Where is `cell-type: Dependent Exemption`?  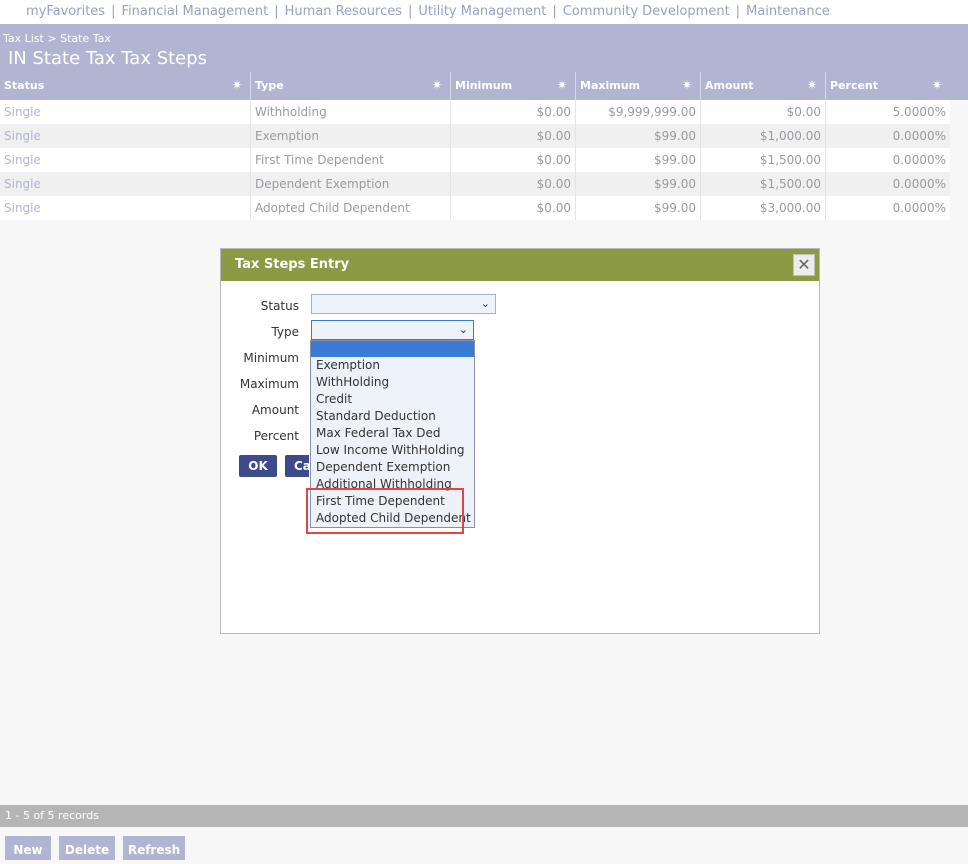
cell-type: Dependent Exemption is located at coordinates (350, 184).